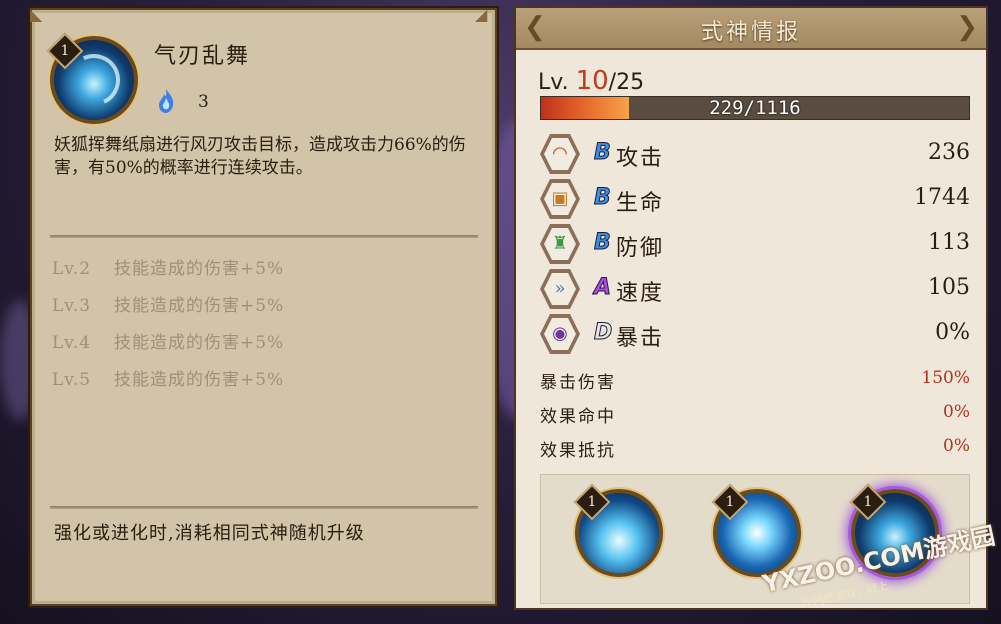  I want to click on corner-ornament-icon: ◢, so click(481, 14).